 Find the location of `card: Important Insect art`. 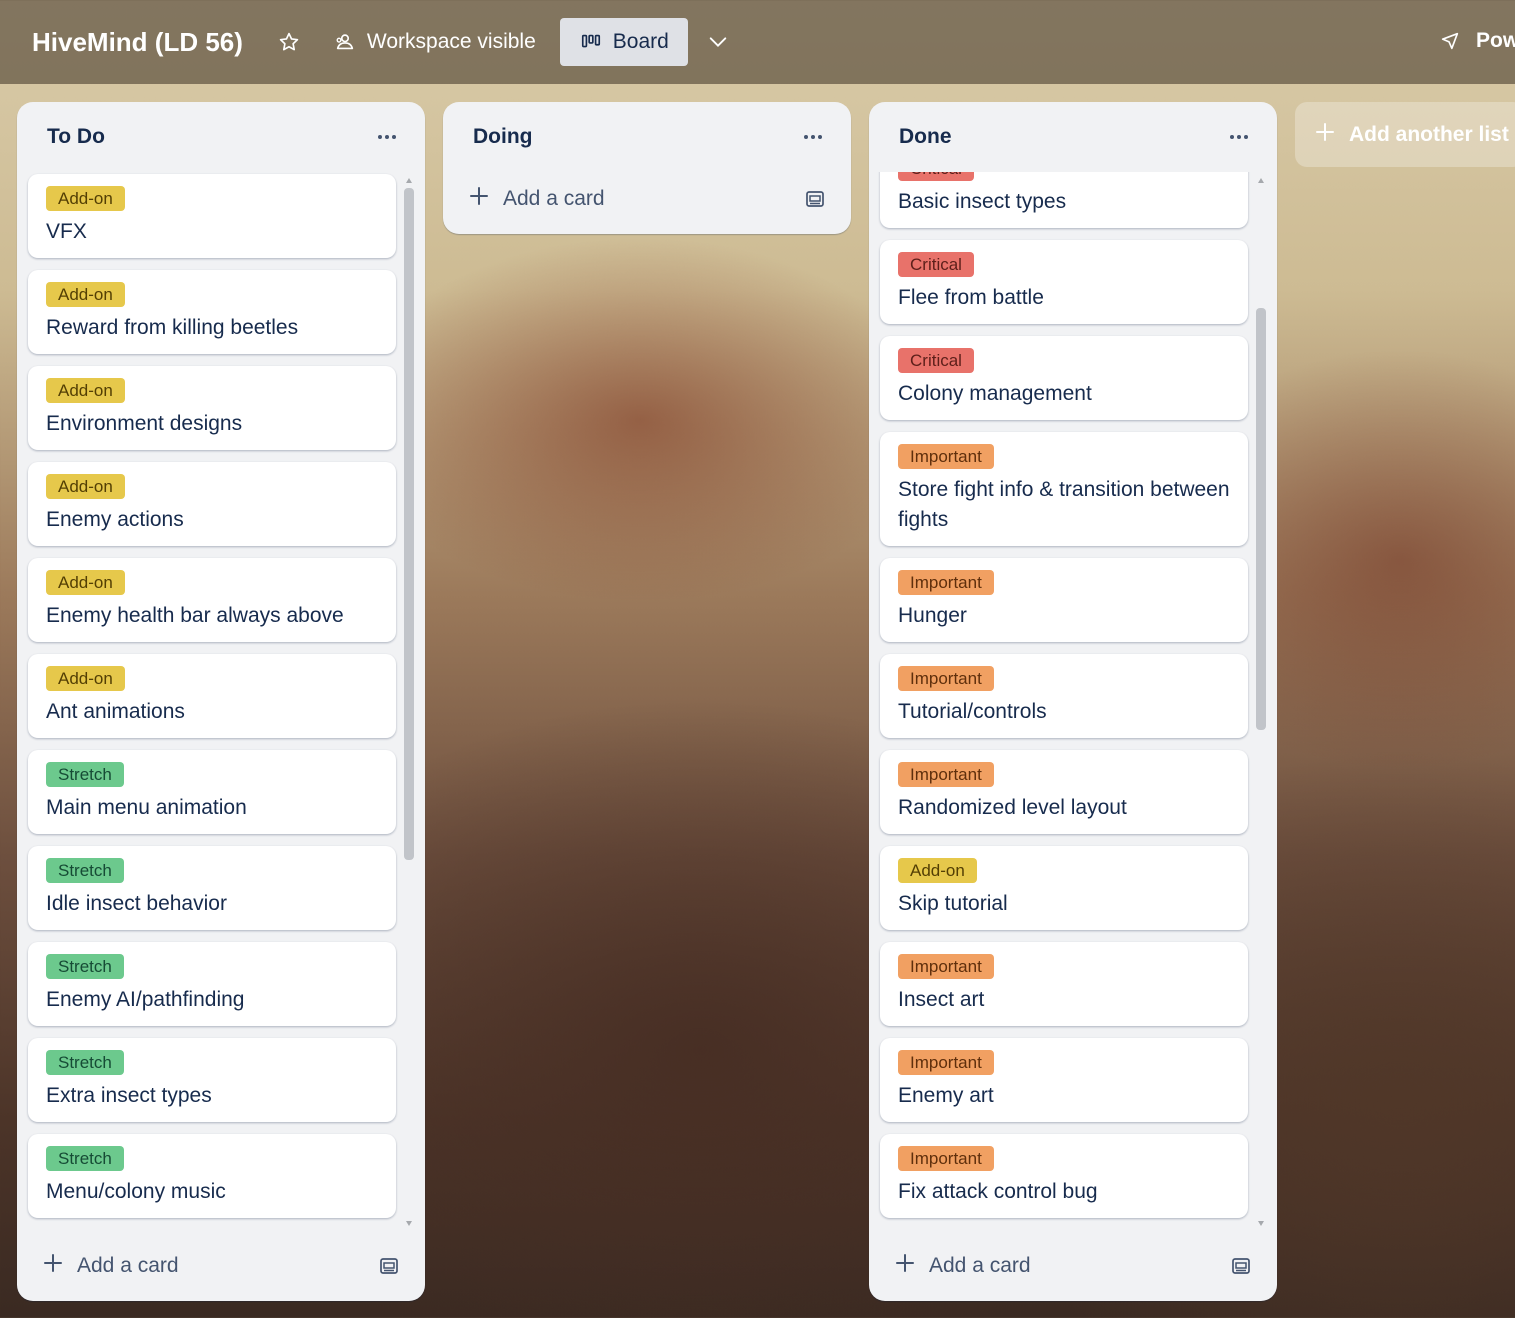

card: Important Insect art is located at coordinates (1064, 984).